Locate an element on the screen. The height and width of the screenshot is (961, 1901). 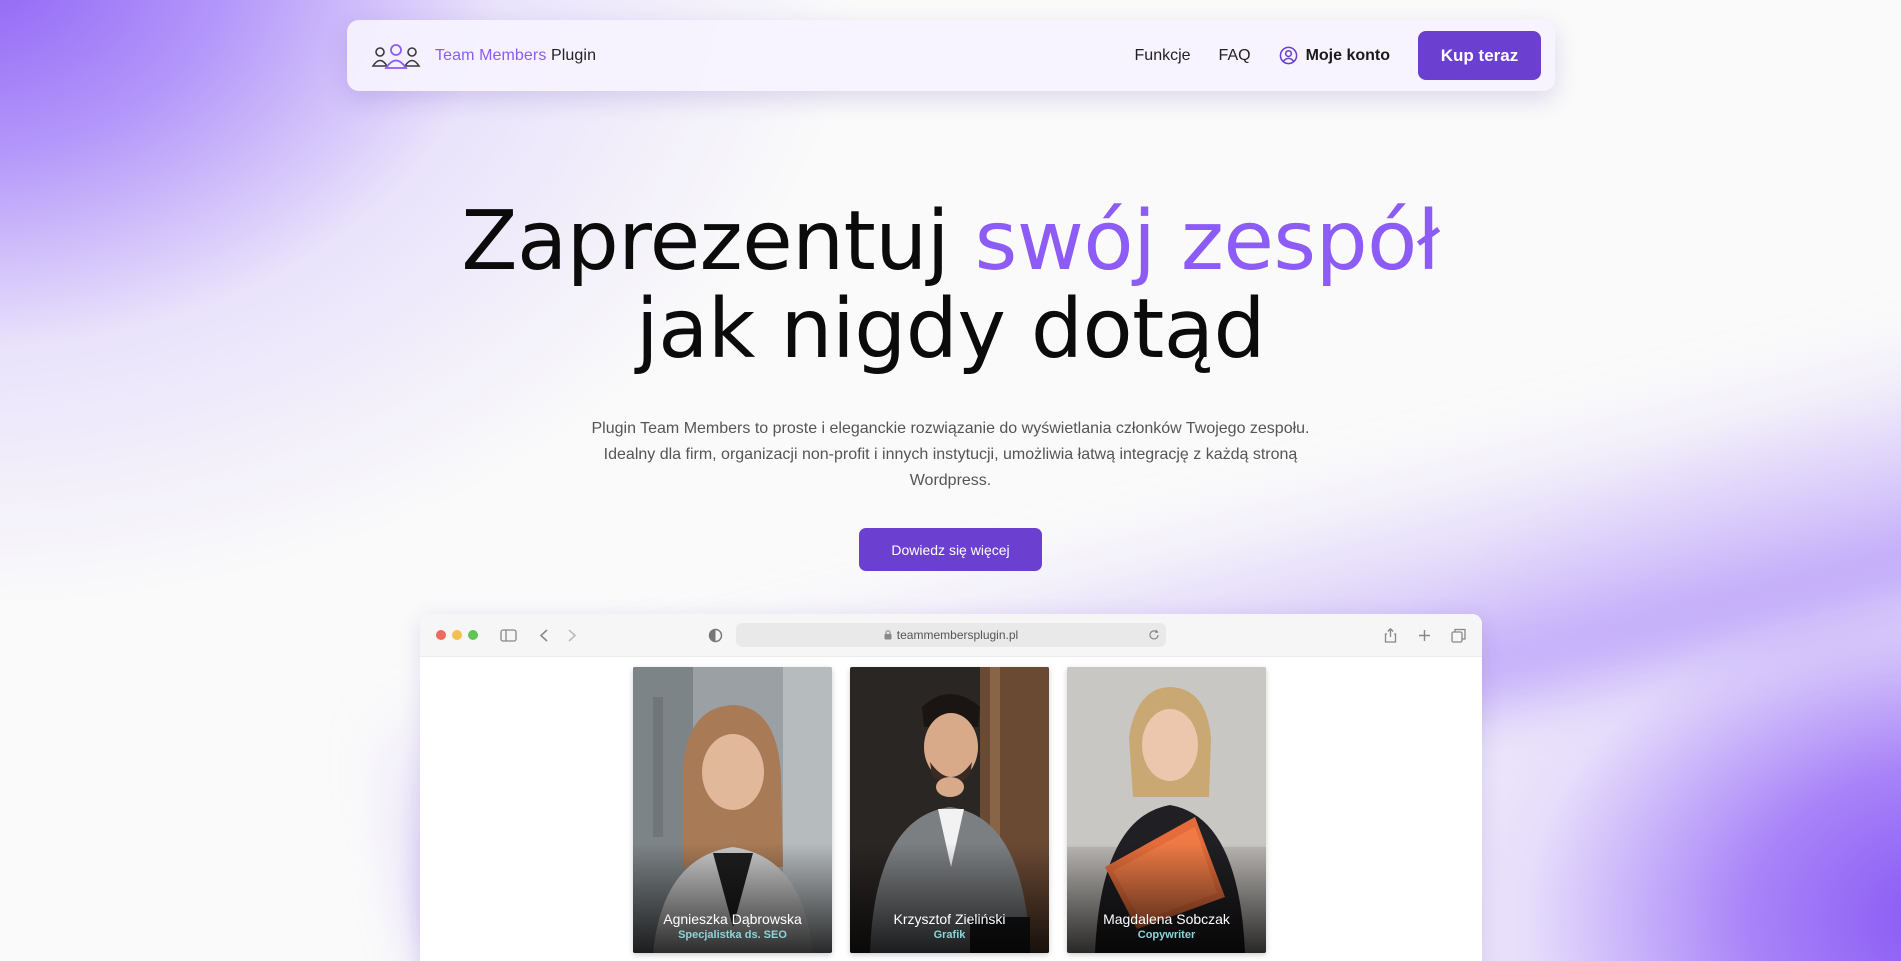
member-name: Magdalena Sobczak is located at coordinates (1166, 919).